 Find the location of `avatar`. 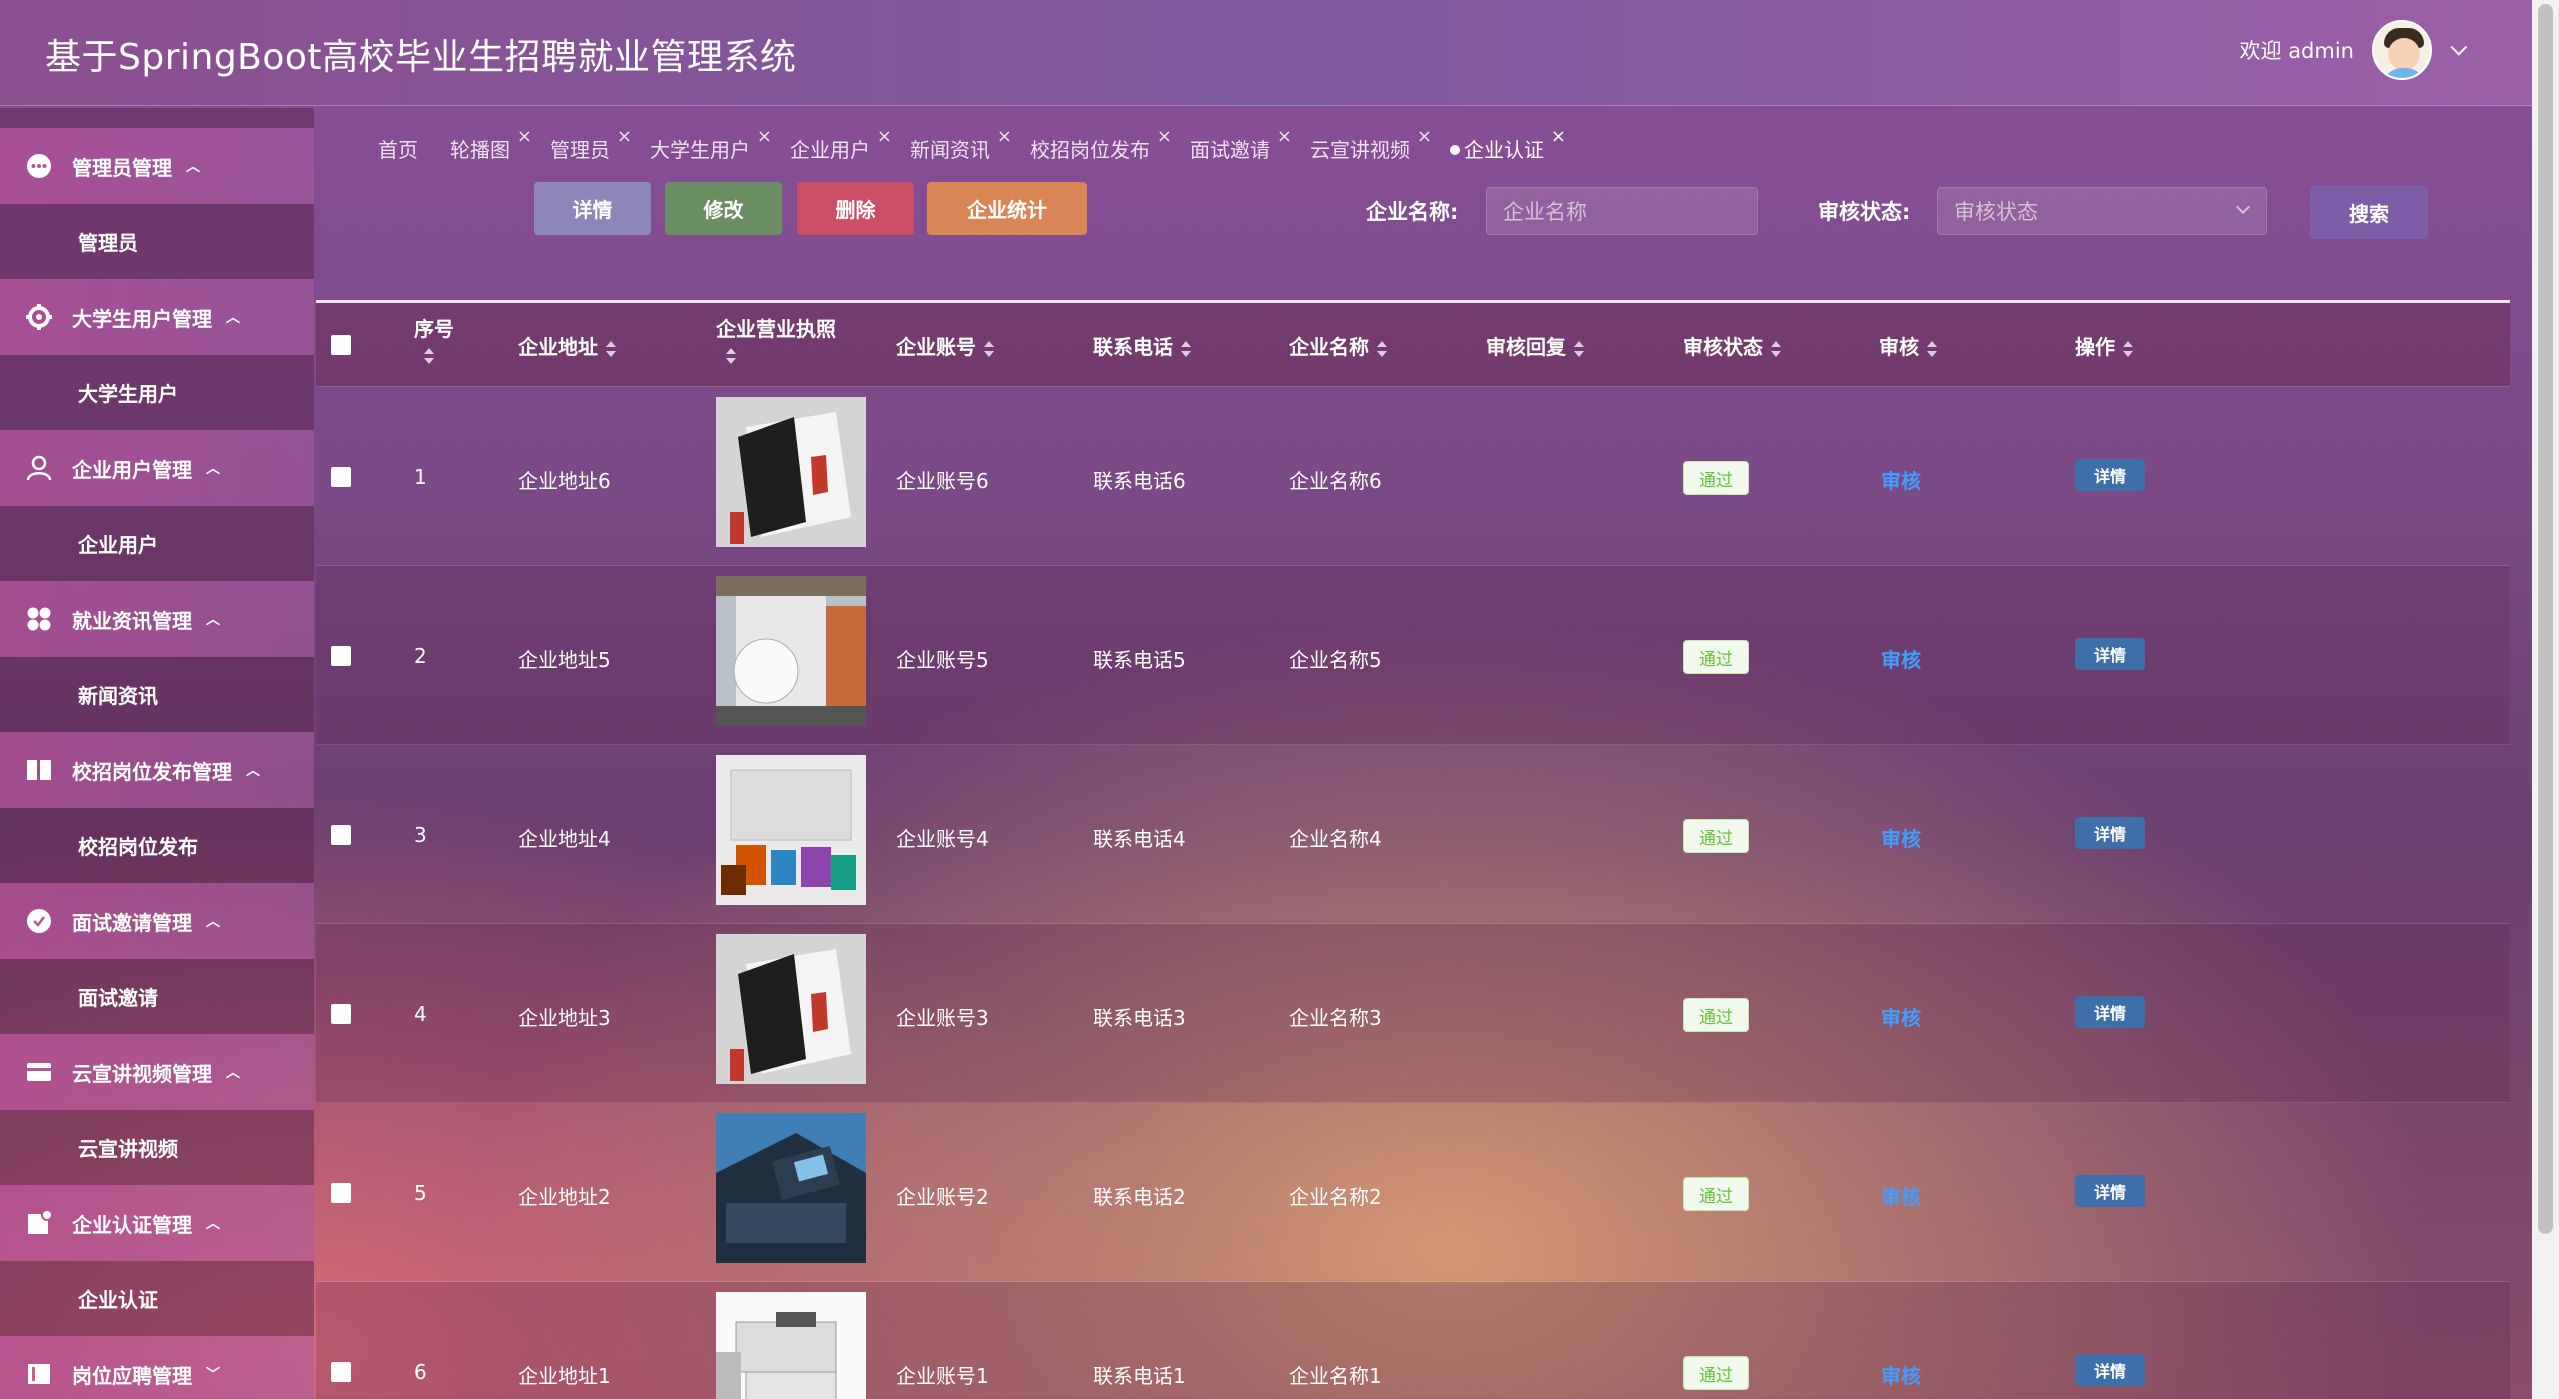

avatar is located at coordinates (2402, 50).